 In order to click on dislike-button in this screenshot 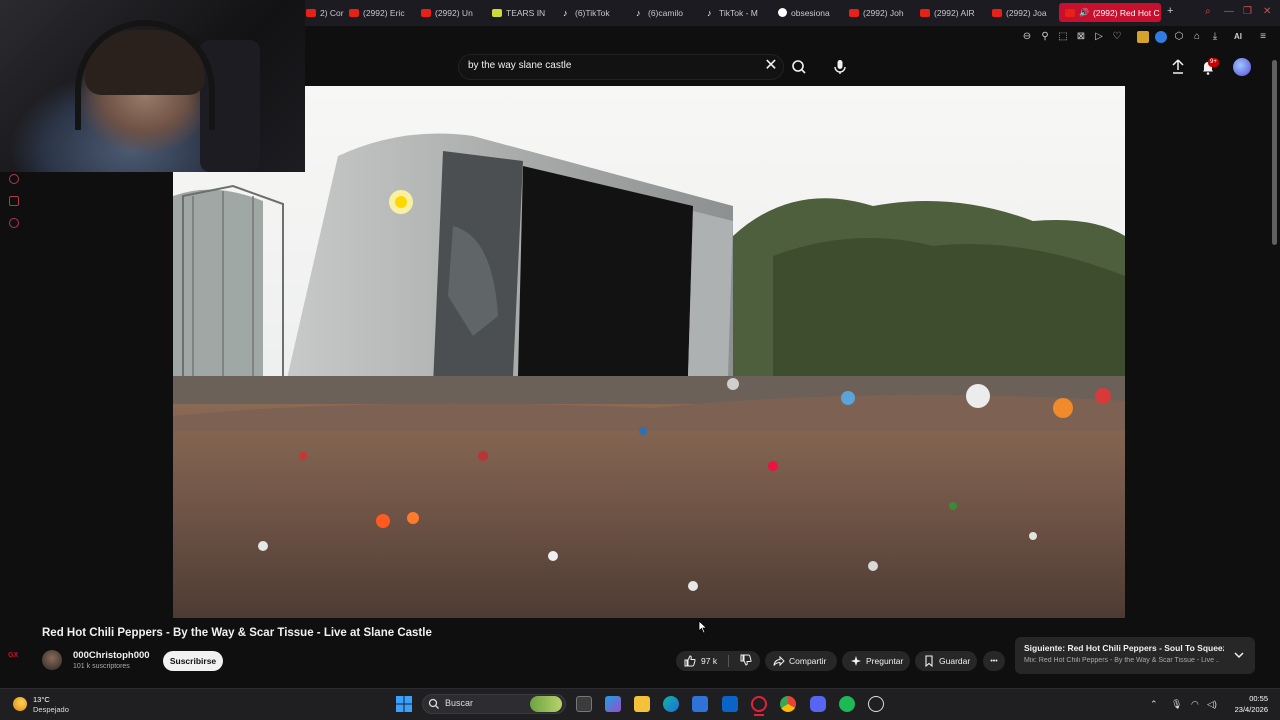, I will do `click(746, 661)`.